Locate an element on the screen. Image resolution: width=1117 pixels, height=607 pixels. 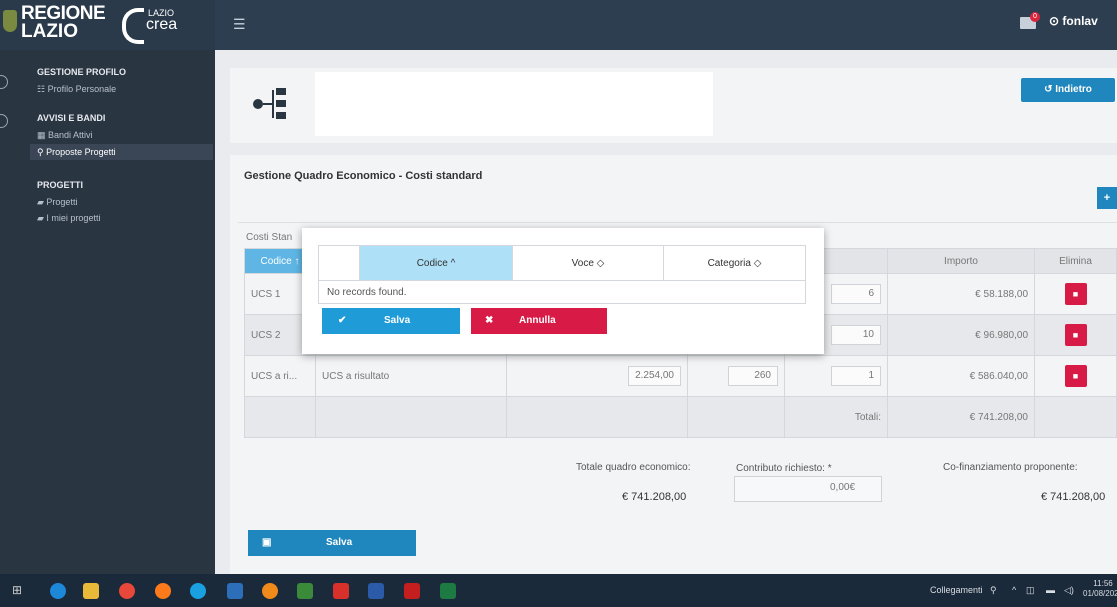
cell-qty: 1 is located at coordinates (836, 376).